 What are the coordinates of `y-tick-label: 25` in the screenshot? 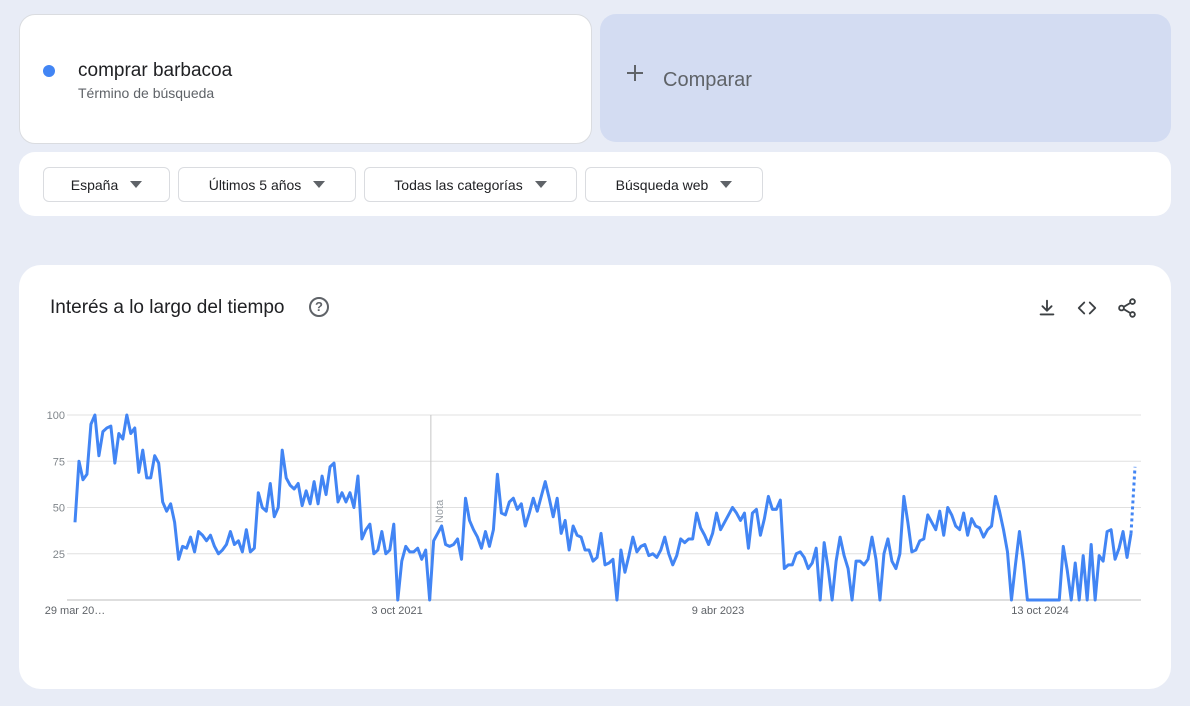 It's located at (59, 555).